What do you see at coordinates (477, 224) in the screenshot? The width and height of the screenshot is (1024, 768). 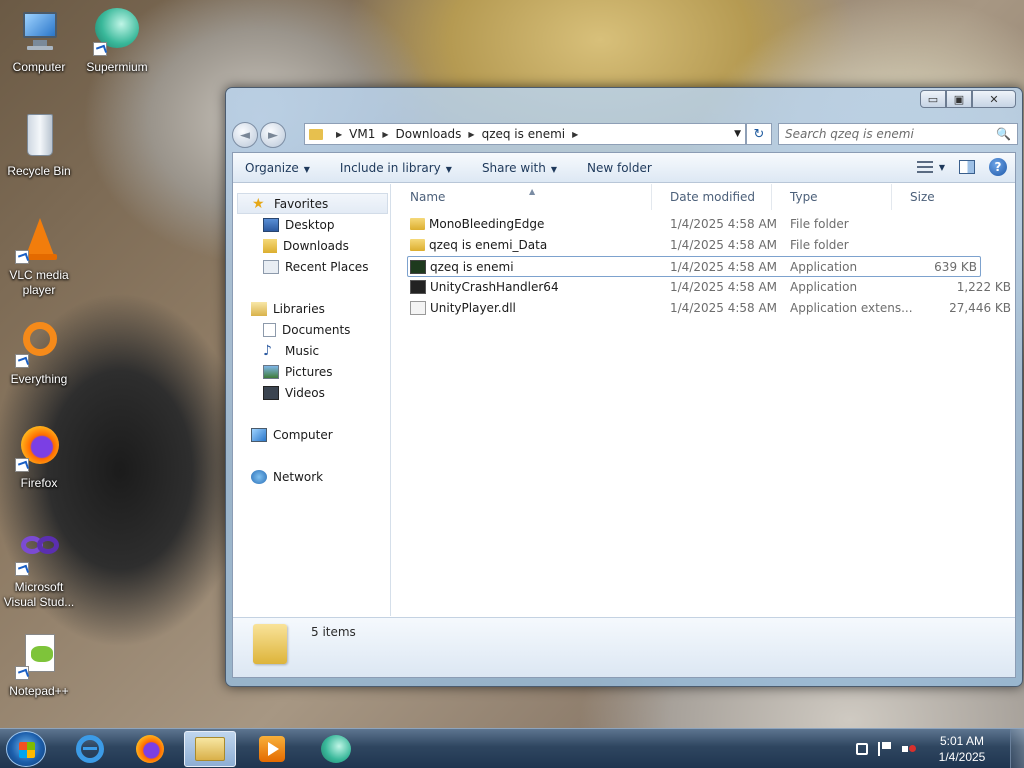 I see `file-name-cell: MonoBleedingEdge` at bounding box center [477, 224].